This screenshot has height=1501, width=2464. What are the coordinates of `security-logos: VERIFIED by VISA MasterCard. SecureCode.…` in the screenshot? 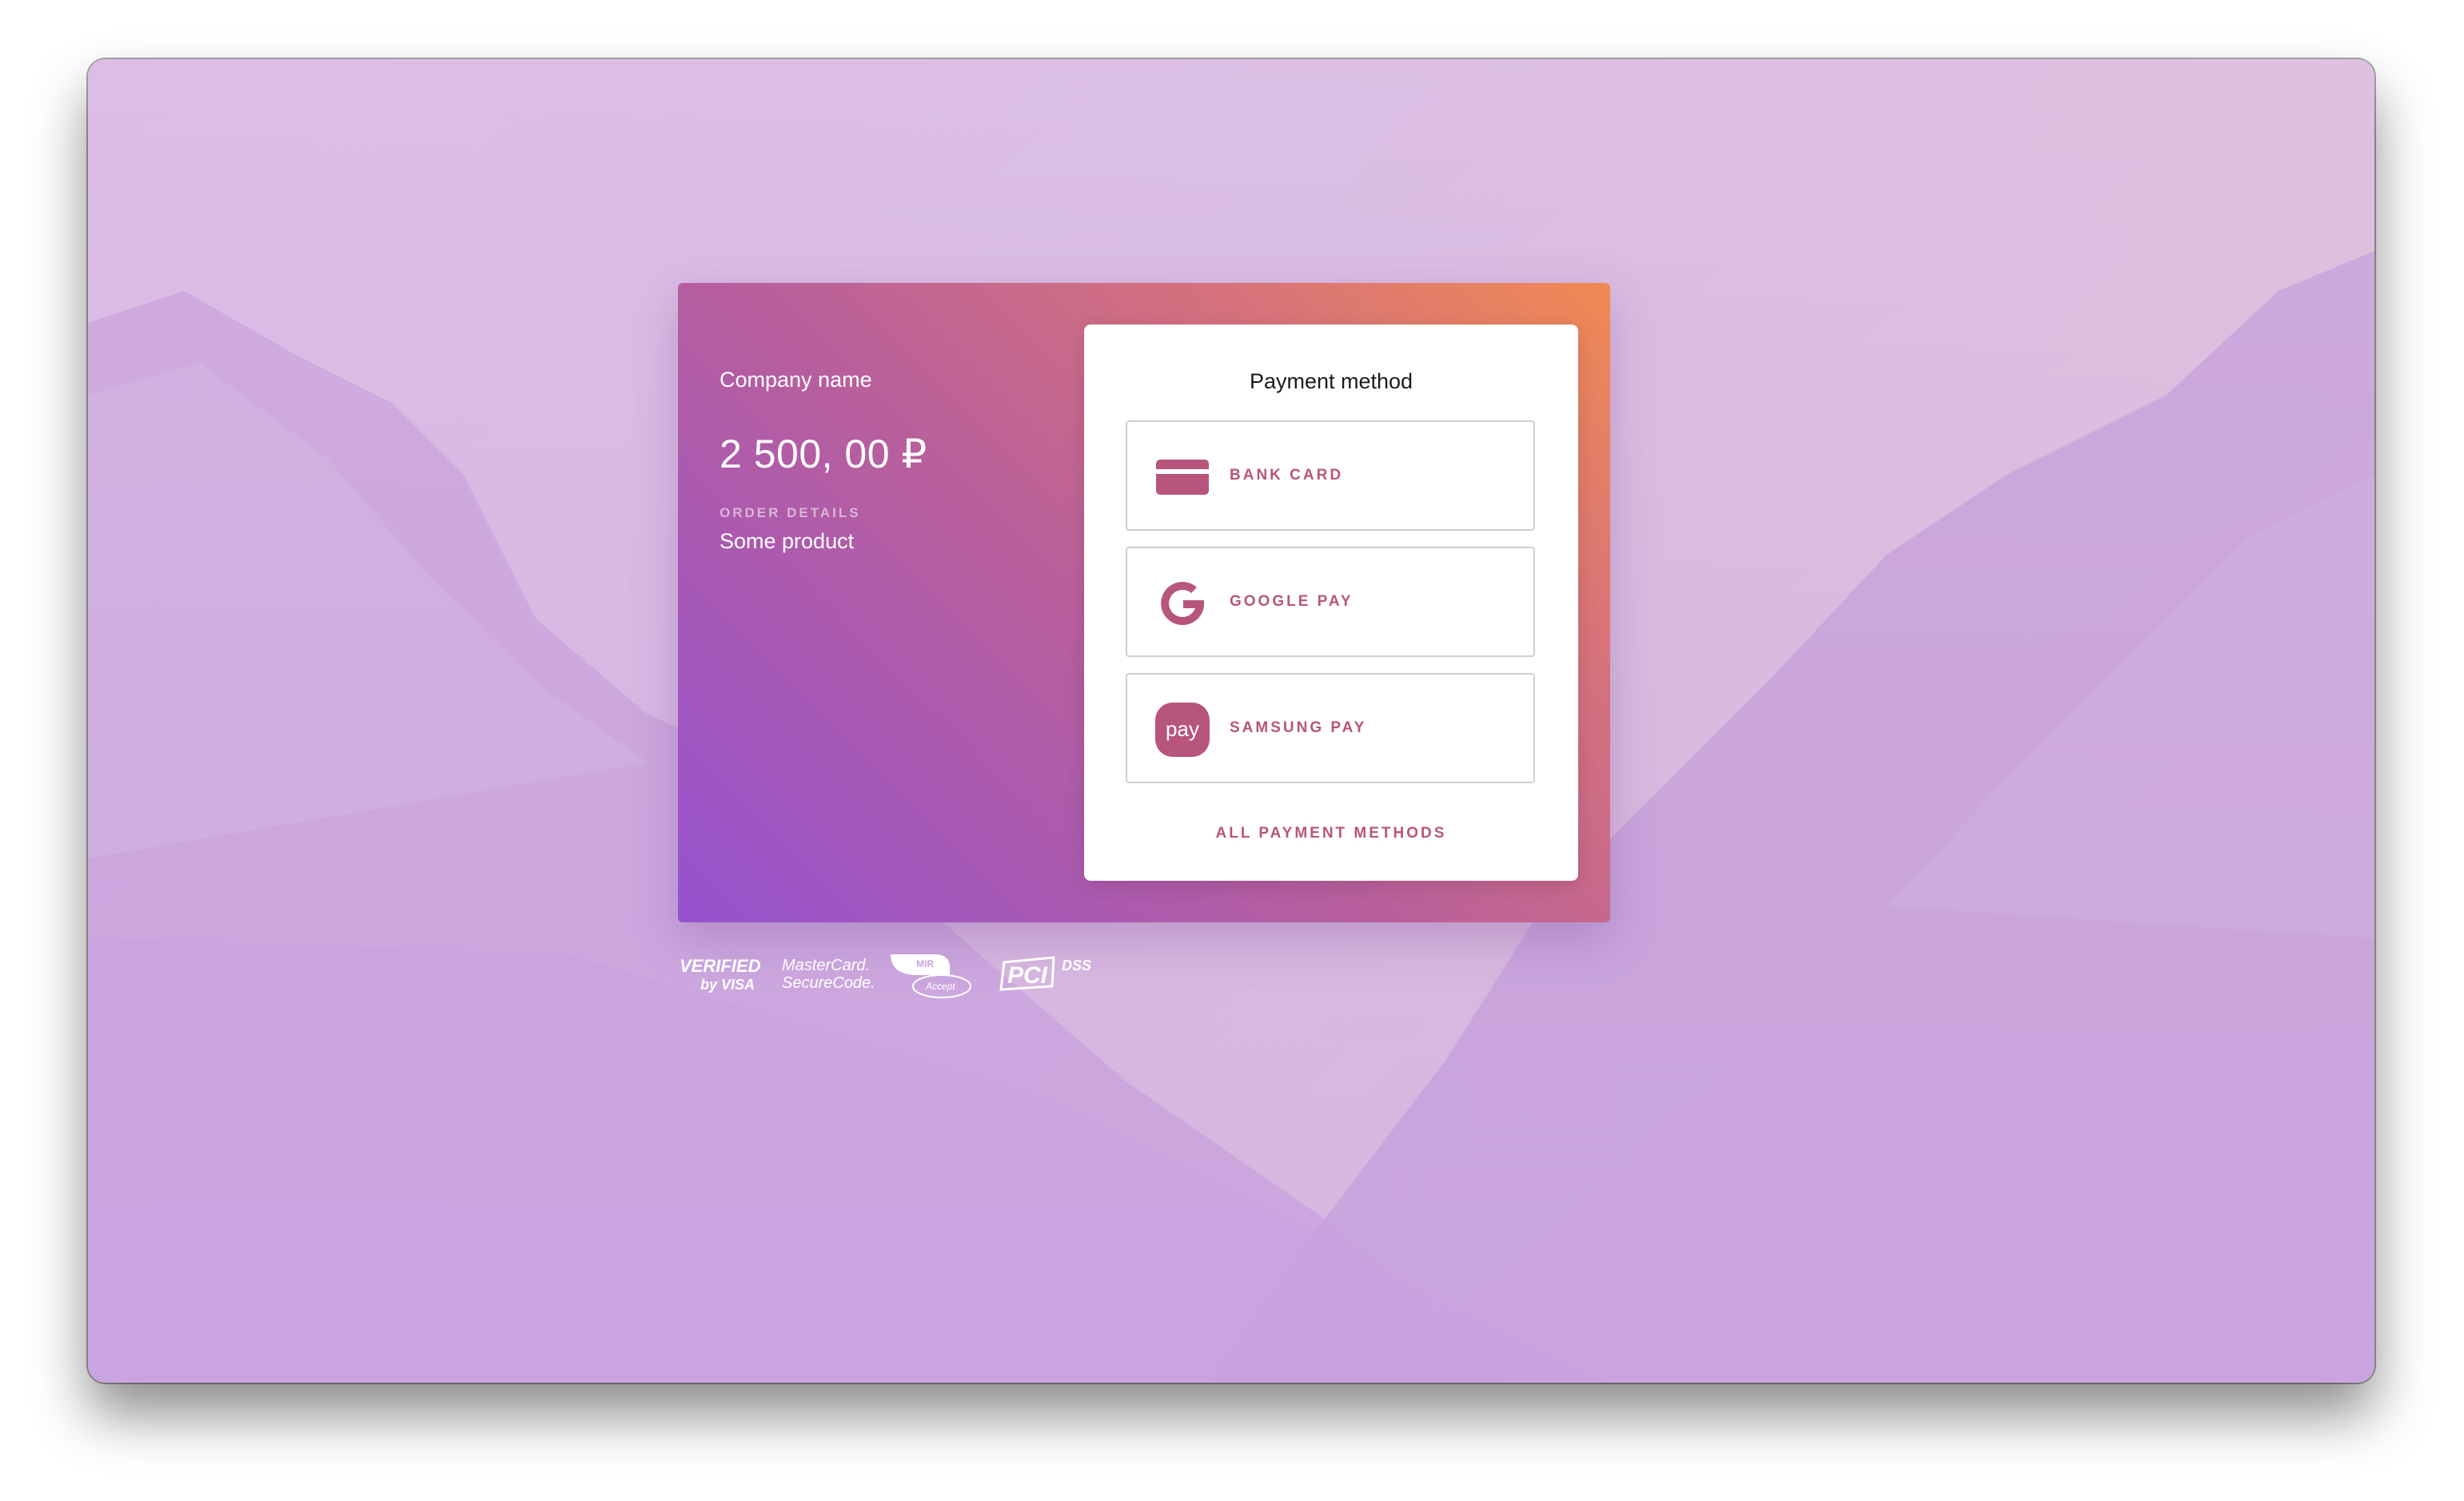 It's located at (885, 976).